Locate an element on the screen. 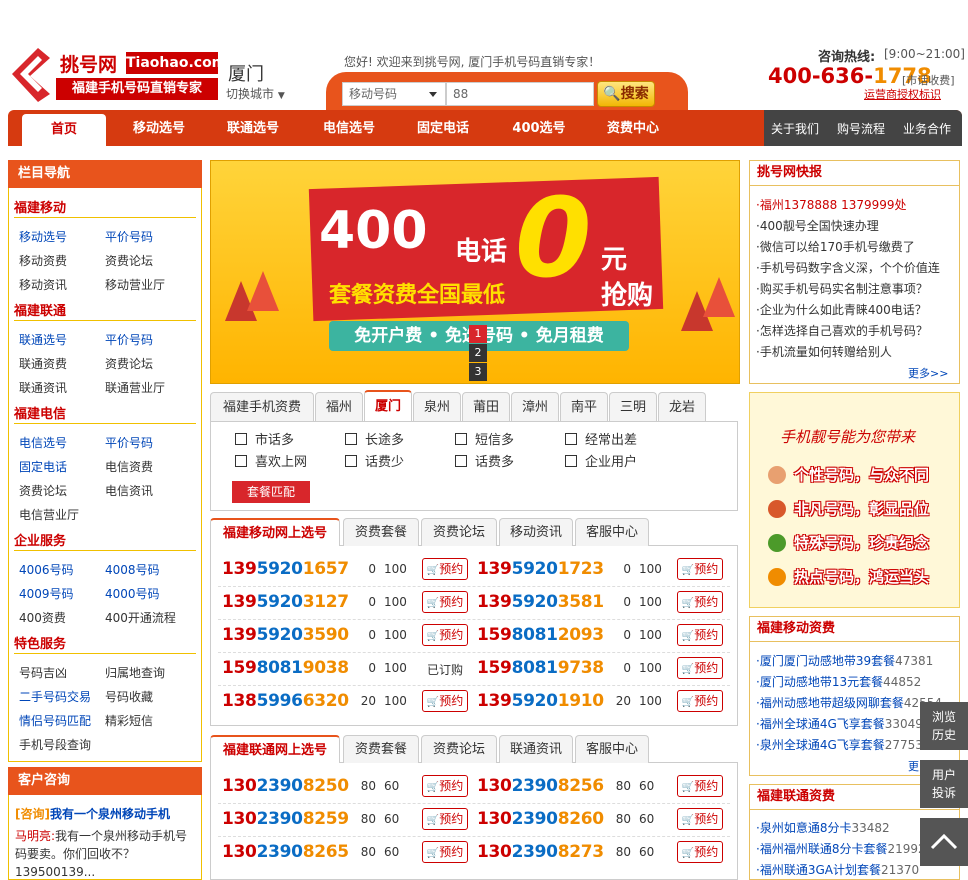  news-item: ·手机号码数字含义深，个个价值连 is located at coordinates (848, 267).